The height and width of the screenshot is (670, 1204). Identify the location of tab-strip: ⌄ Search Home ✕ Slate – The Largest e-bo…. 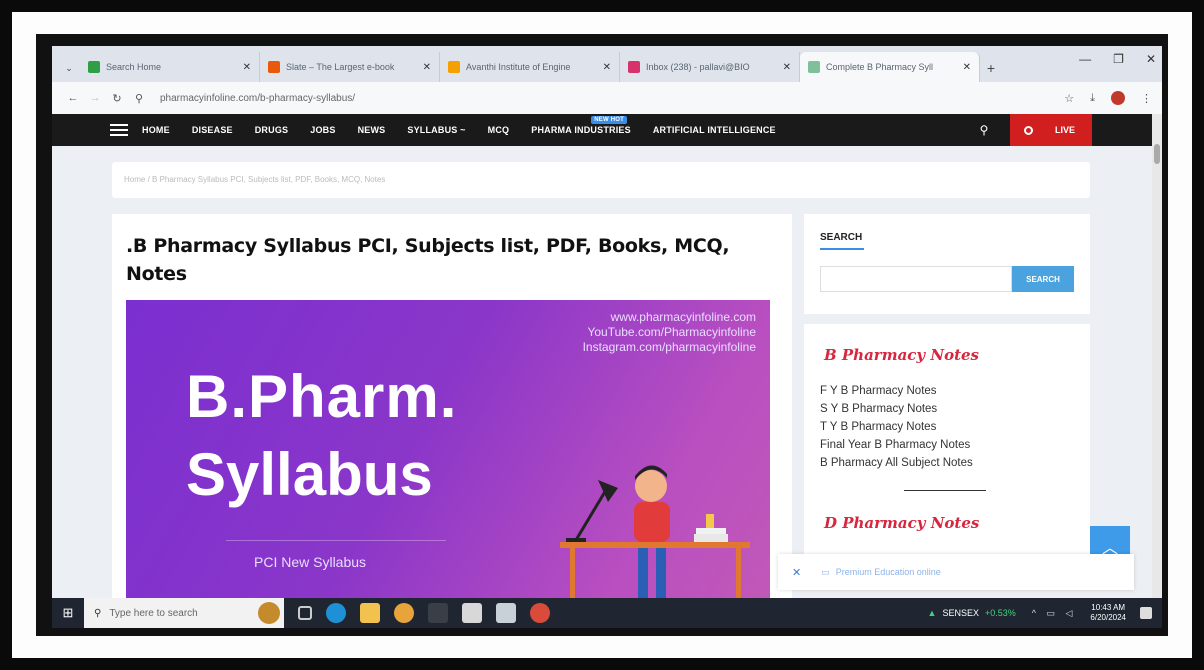
(607, 64).